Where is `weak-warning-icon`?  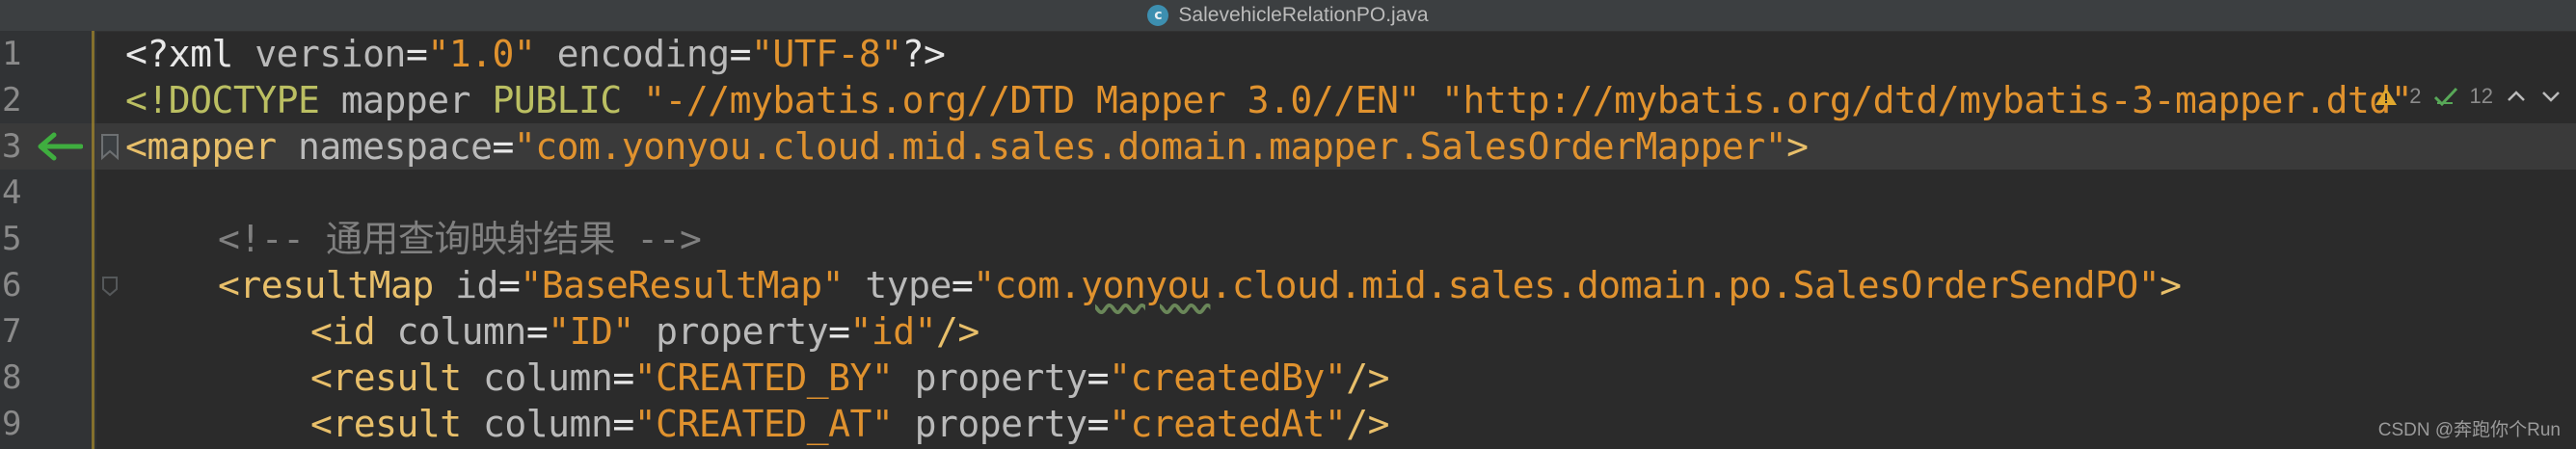 weak-warning-icon is located at coordinates (2445, 96).